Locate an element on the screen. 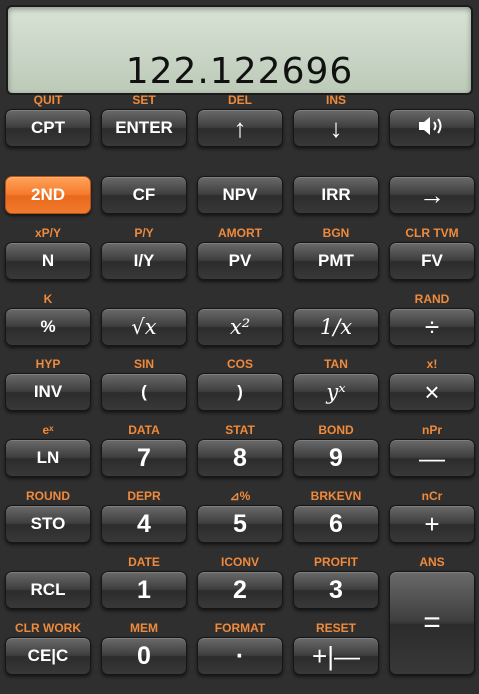 The height and width of the screenshot is (694, 479). cpt-key: CPT is located at coordinates (48, 128).